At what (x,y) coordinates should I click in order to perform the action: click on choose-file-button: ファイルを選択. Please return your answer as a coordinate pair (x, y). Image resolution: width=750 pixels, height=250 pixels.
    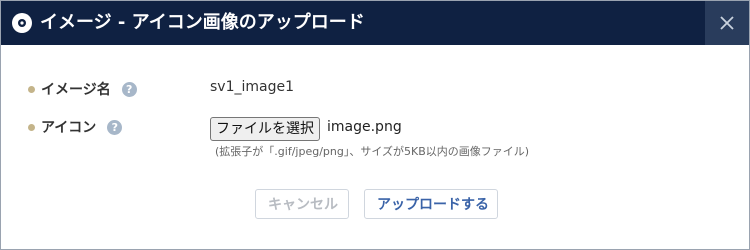
    Looking at the image, I should click on (265, 129).